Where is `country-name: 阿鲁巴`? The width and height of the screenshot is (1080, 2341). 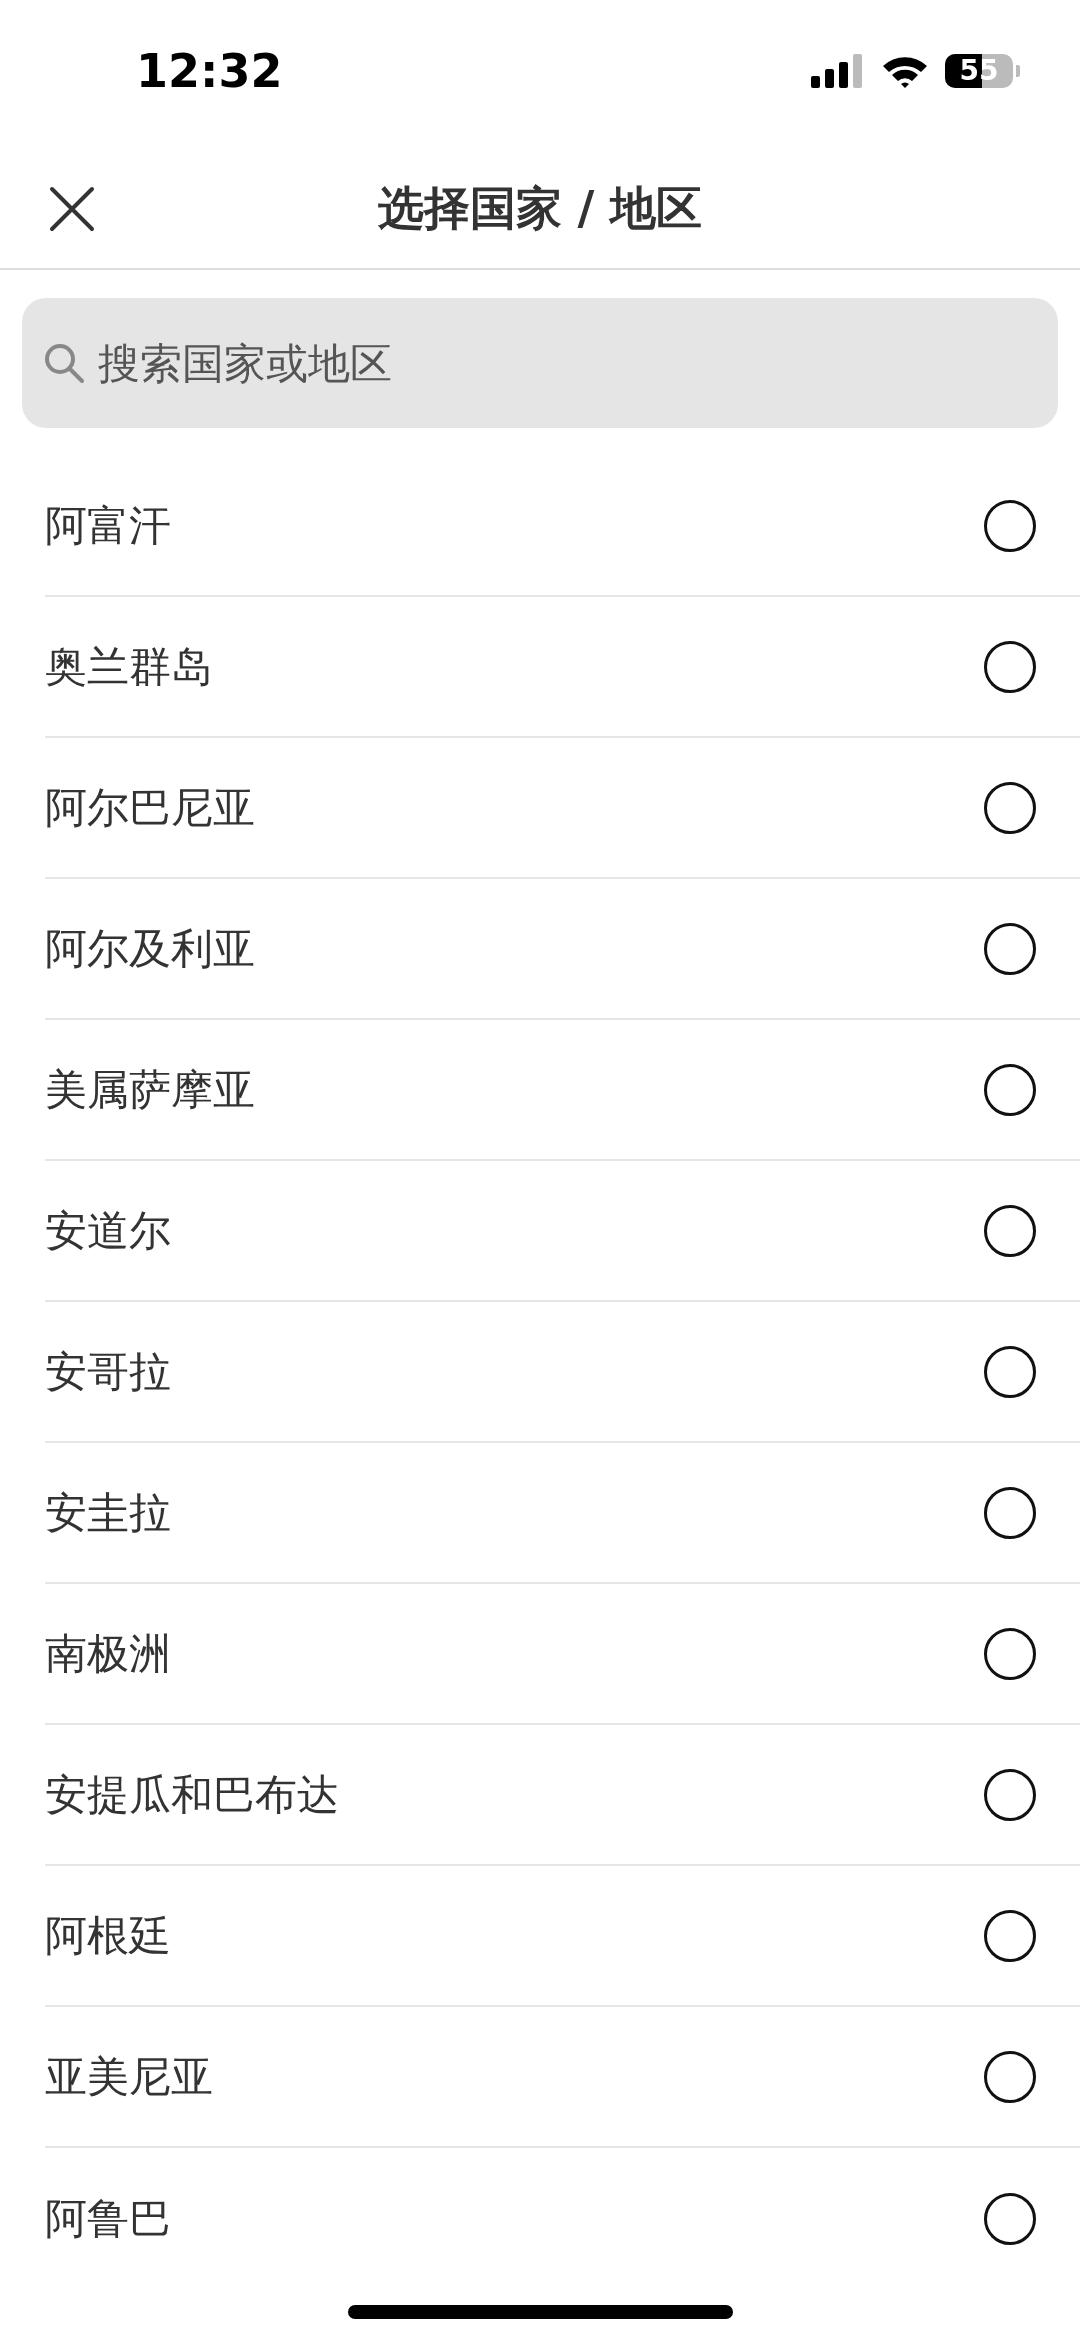 country-name: 阿鲁巴 is located at coordinates (108, 2218).